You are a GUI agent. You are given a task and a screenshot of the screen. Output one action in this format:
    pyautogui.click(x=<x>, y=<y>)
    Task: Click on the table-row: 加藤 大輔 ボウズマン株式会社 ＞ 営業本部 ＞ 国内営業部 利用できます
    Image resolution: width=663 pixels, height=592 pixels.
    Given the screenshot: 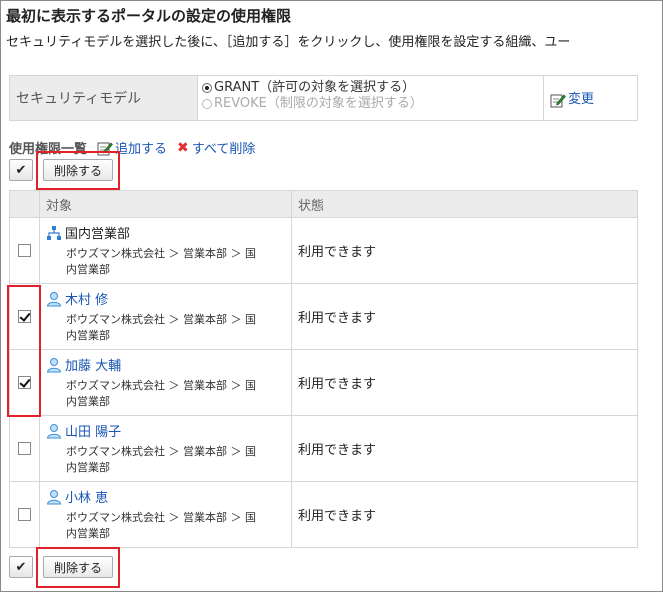 What is the action you would take?
    pyautogui.click(x=323, y=382)
    